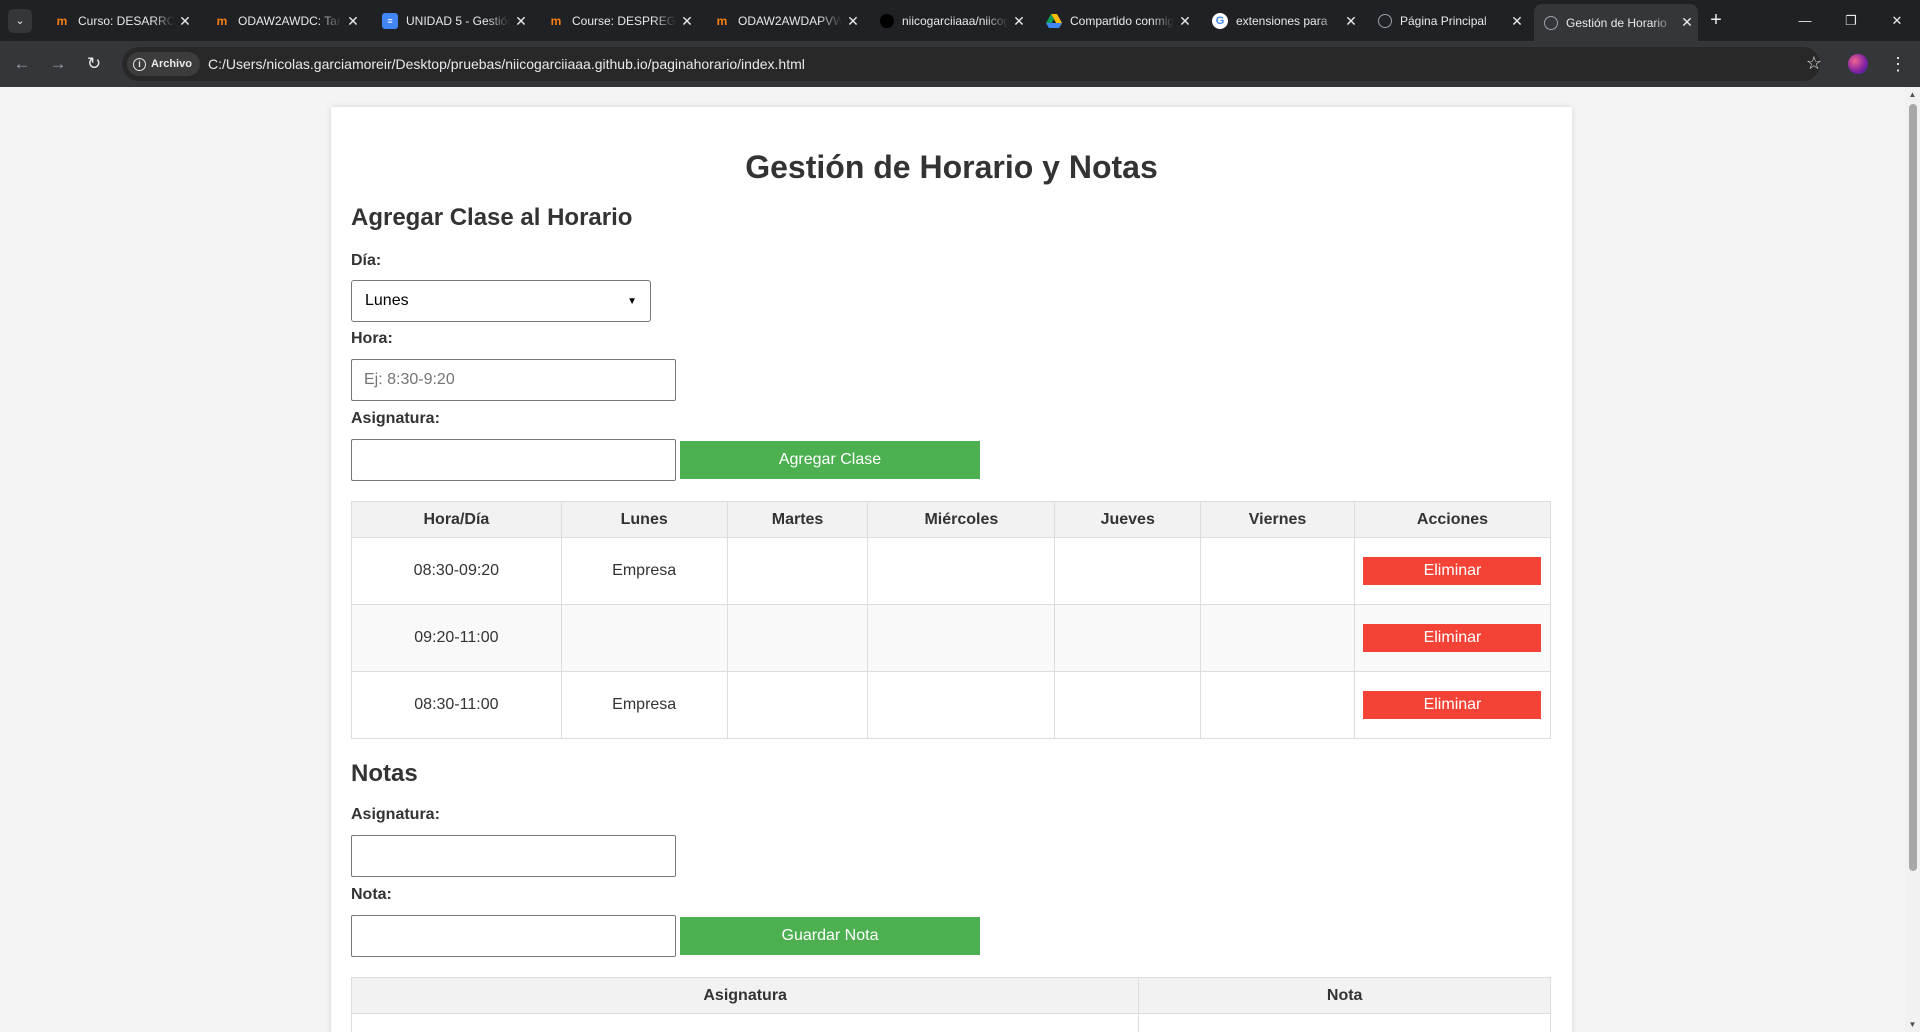 This screenshot has width=1920, height=1032. I want to click on page-scrollbar: ▲ ▼, so click(1912, 559).